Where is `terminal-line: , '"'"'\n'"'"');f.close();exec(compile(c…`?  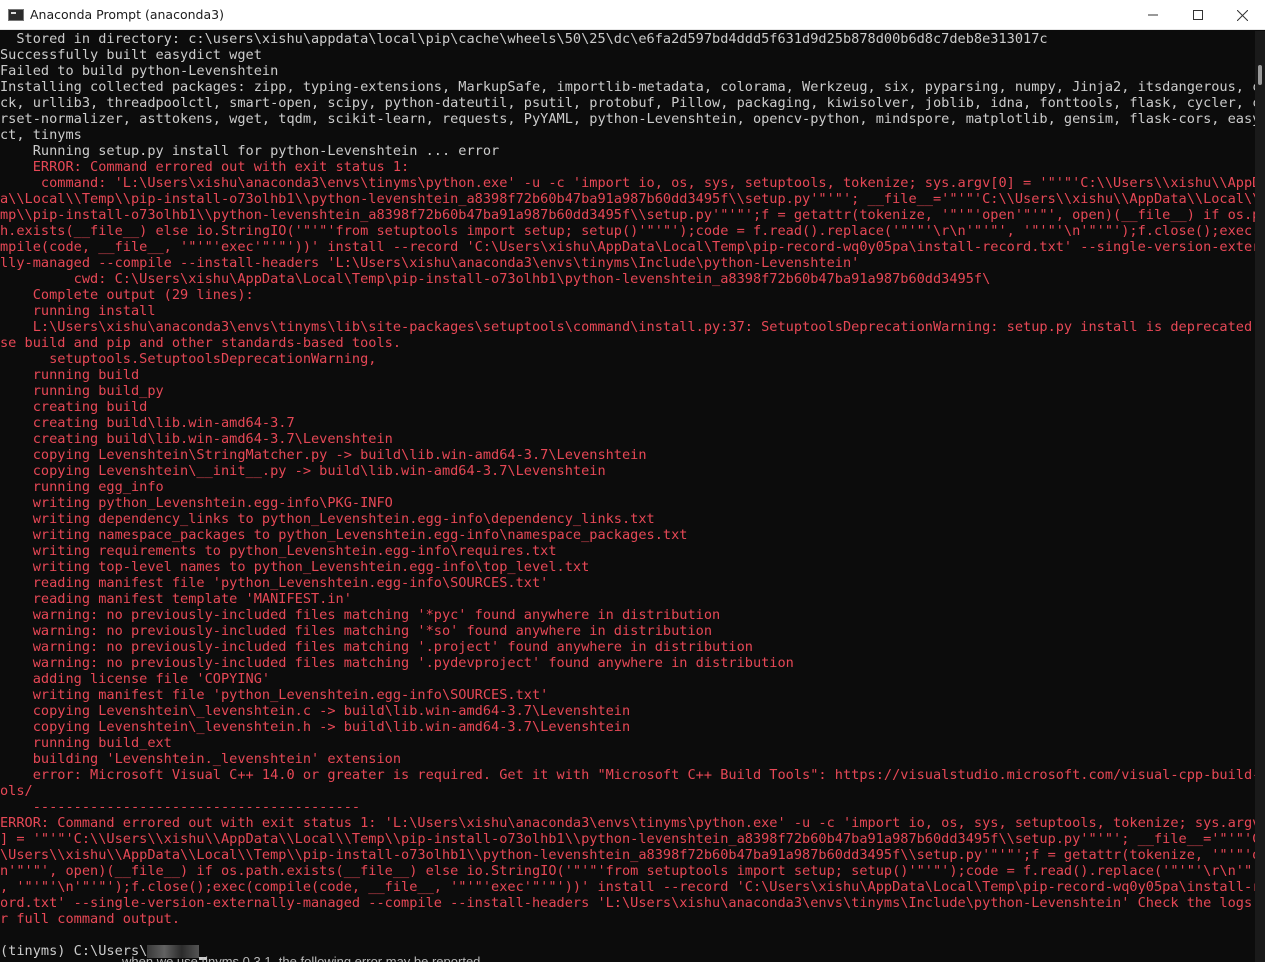
terminal-line: , '"'"'\n'"'"');f.close();exec(compile(c… is located at coordinates (627, 887).